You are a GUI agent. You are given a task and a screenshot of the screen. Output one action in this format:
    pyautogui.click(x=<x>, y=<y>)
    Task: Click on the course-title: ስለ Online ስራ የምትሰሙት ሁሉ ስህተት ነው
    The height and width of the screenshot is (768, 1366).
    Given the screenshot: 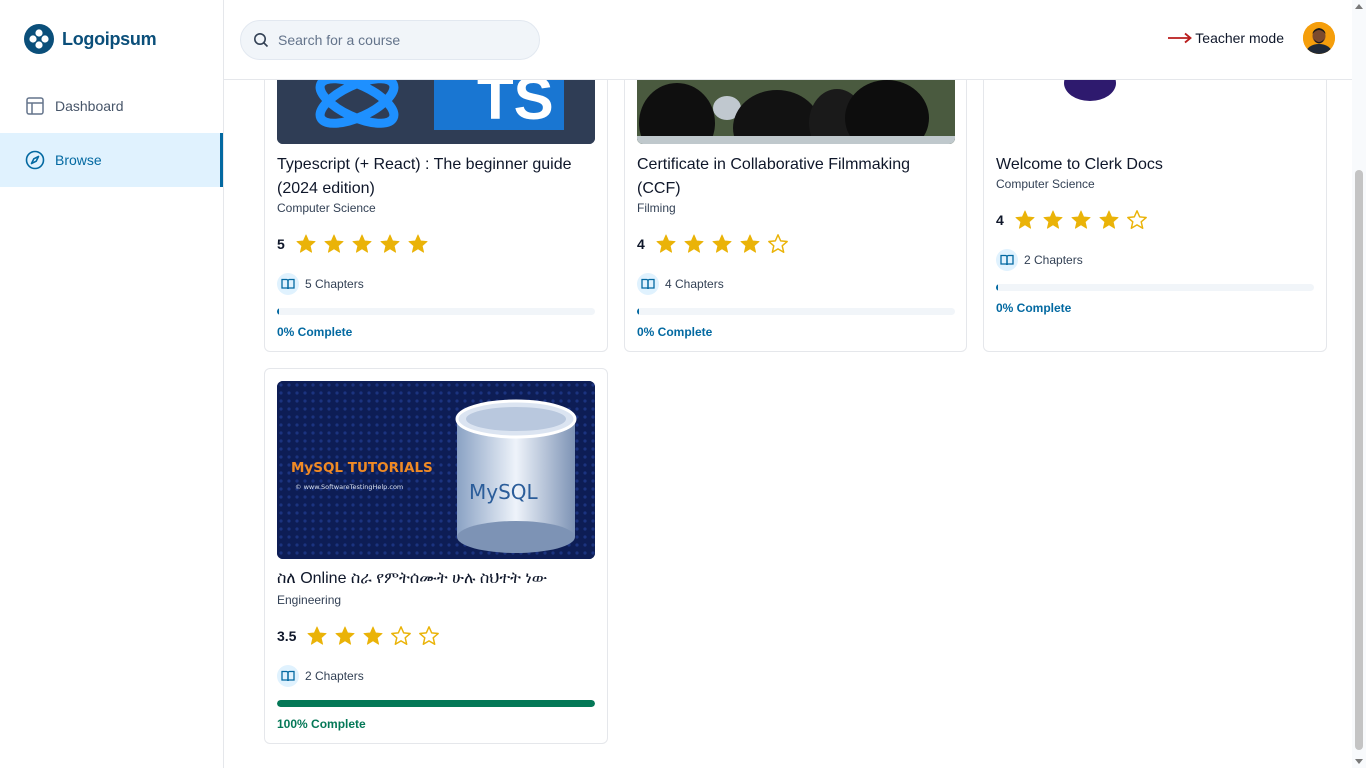 What is the action you would take?
    pyautogui.click(x=437, y=579)
    